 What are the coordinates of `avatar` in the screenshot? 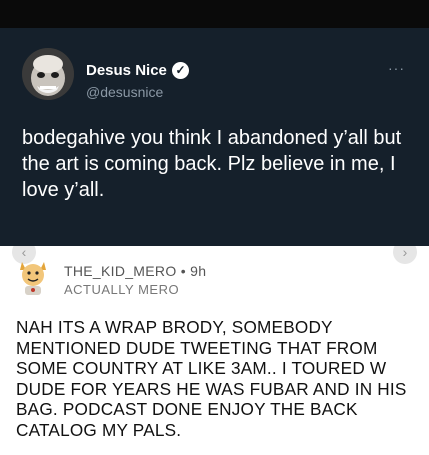 It's located at (48, 74).